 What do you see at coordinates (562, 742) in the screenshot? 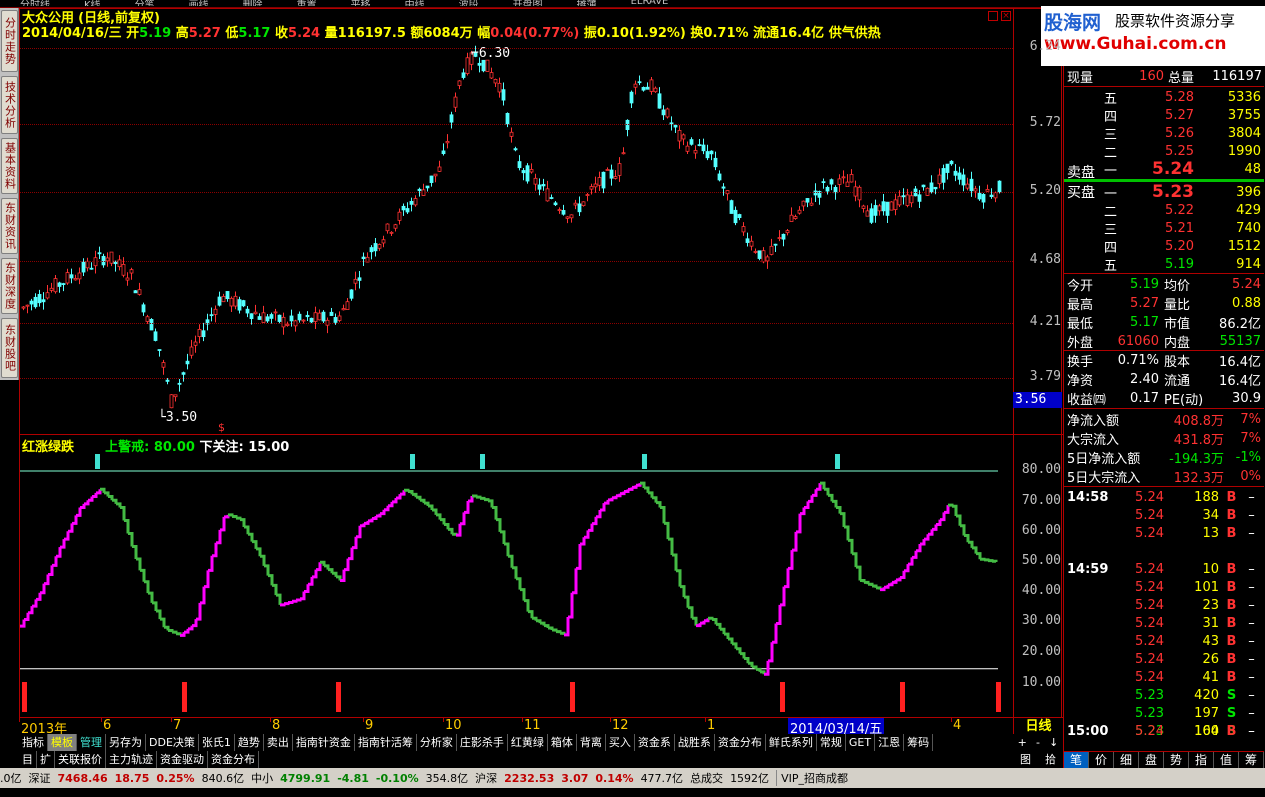
I see `indicator-tab: 箱体` at bounding box center [562, 742].